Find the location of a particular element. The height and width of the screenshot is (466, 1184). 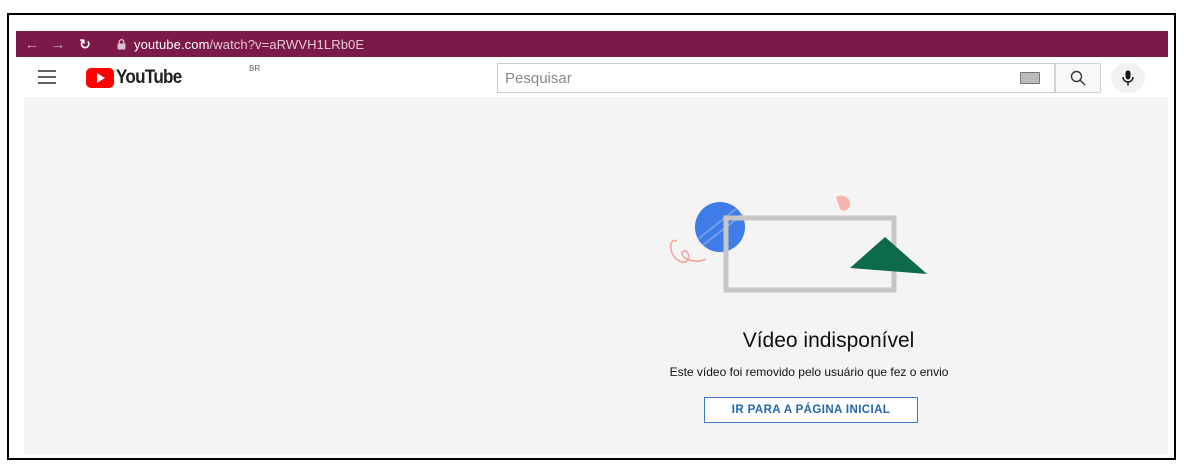

title-text: Vídeo indisponível is located at coordinates (828, 340).